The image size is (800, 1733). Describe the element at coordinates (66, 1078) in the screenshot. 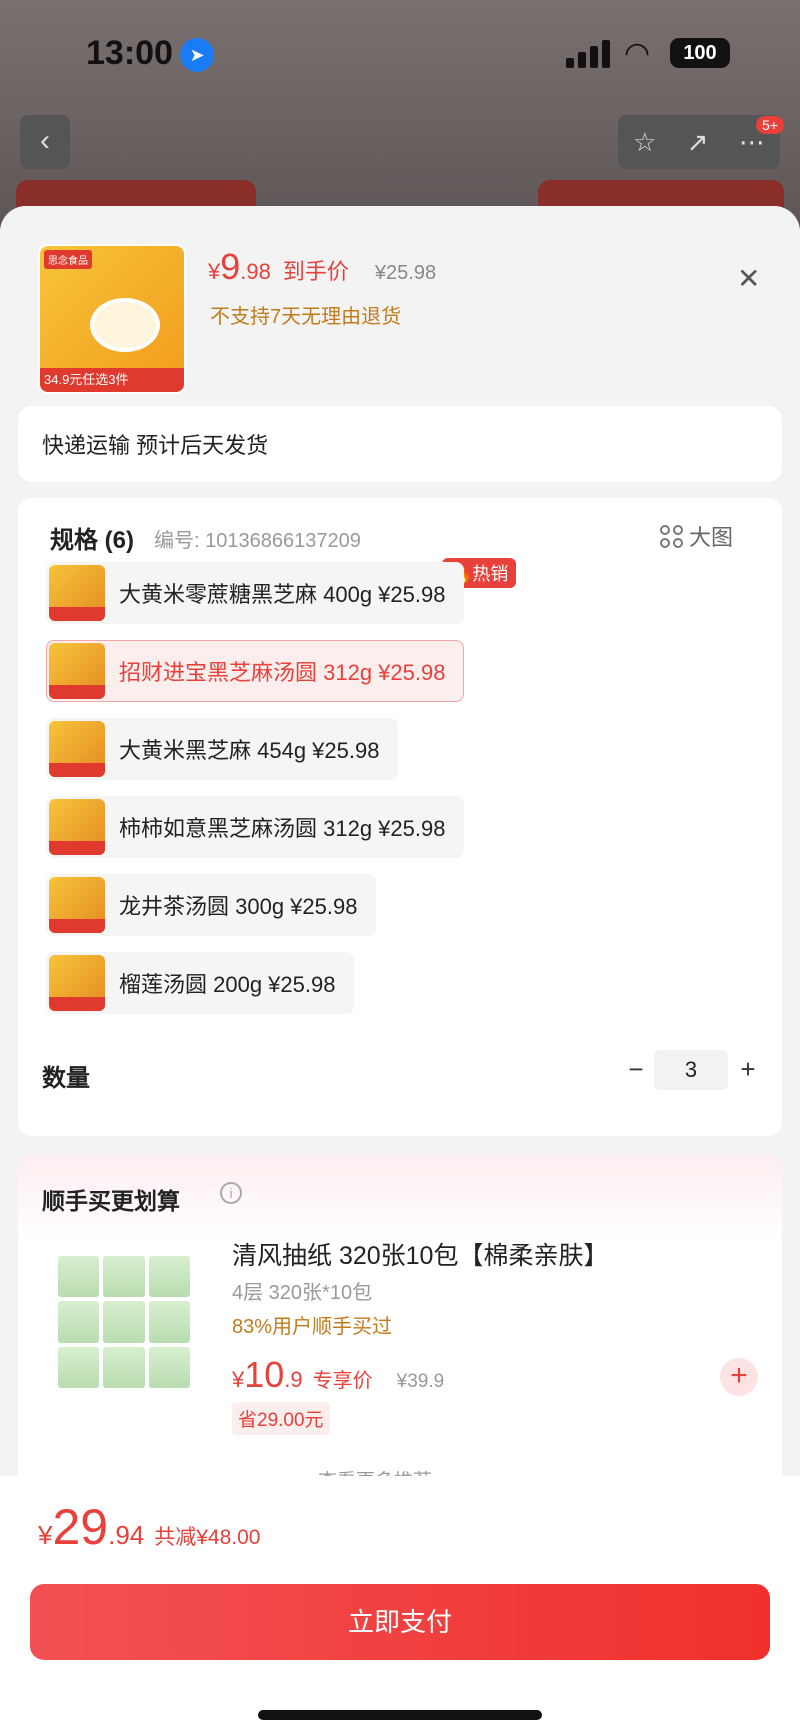

I see `quantity-label: 数量` at that location.